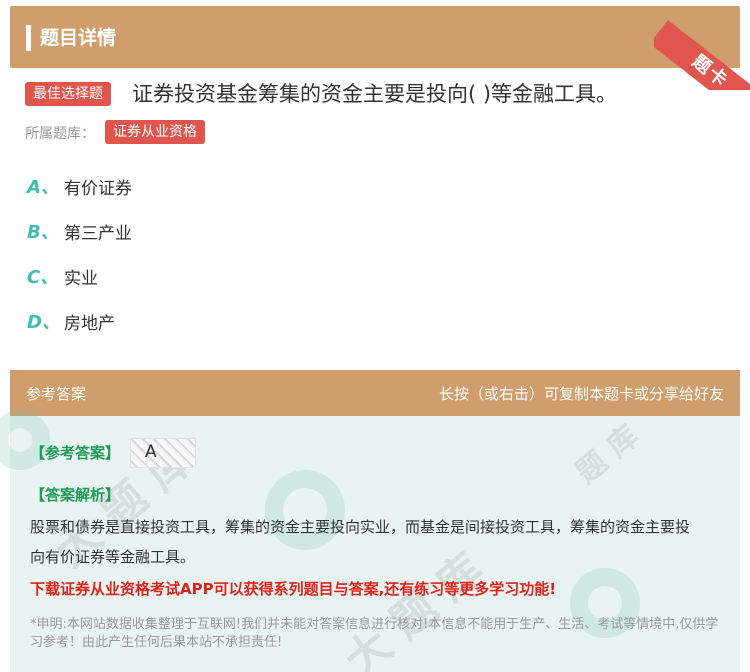  I want to click on category-label: 所属题库：, so click(60, 134).